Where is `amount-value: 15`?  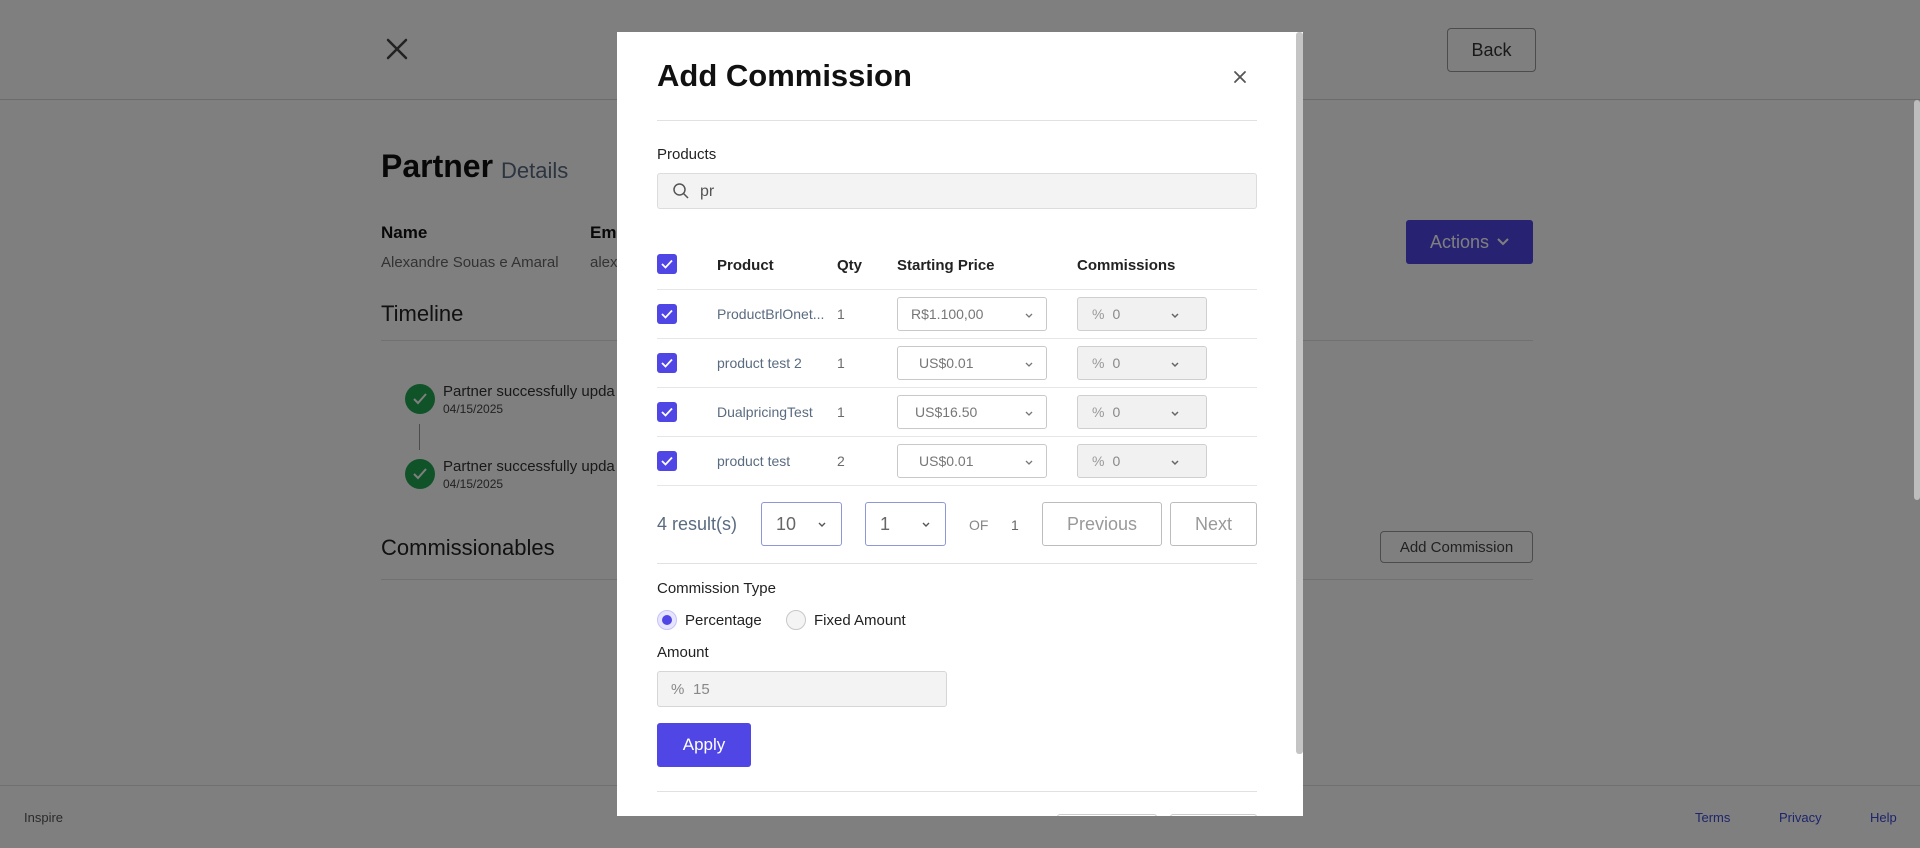
amount-value: 15 is located at coordinates (701, 689).